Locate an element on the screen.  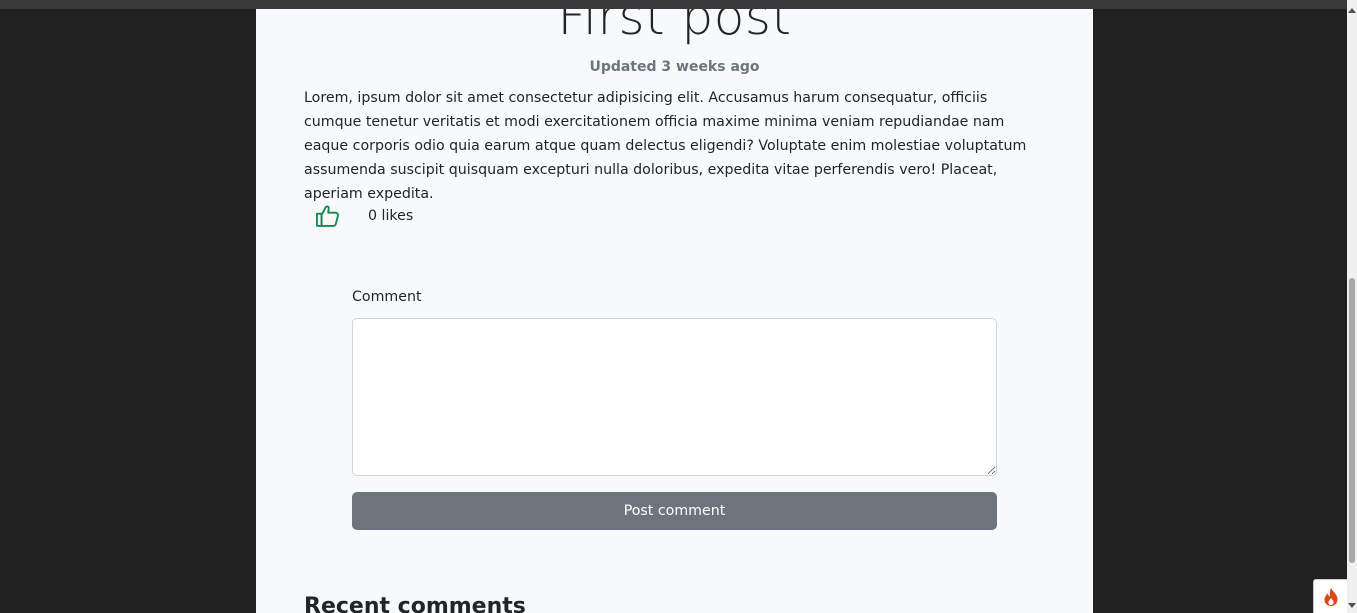
browser-top-edge is located at coordinates (678, 4).